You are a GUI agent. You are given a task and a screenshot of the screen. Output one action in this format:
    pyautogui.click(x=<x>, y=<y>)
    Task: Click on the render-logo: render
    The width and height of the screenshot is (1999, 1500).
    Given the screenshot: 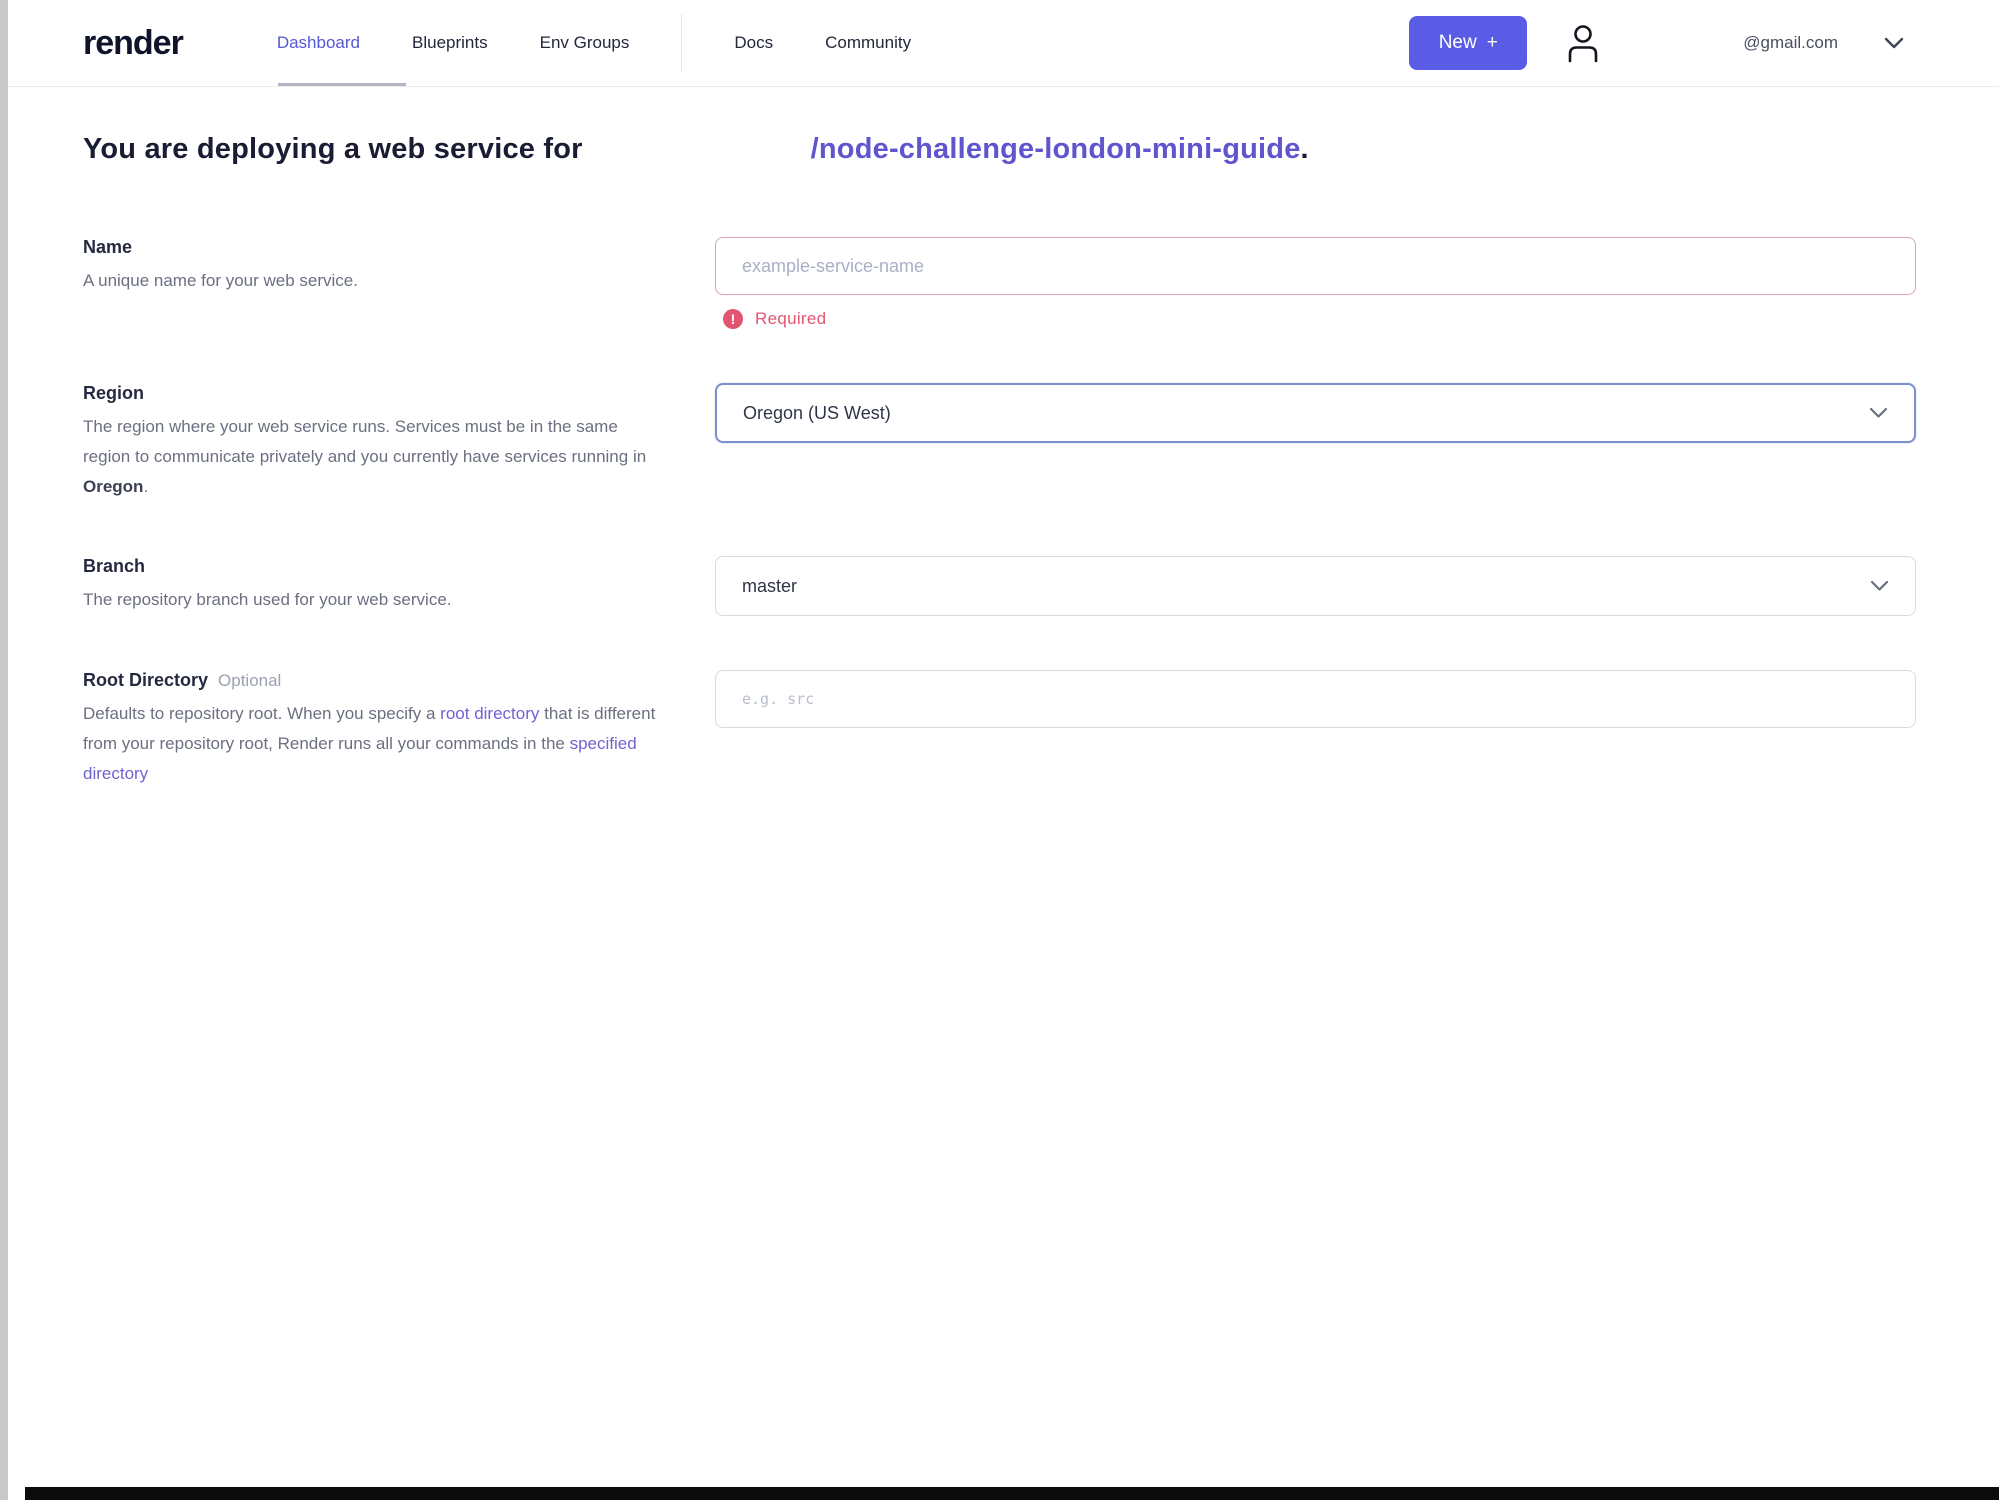 What is the action you would take?
    pyautogui.click(x=133, y=42)
    